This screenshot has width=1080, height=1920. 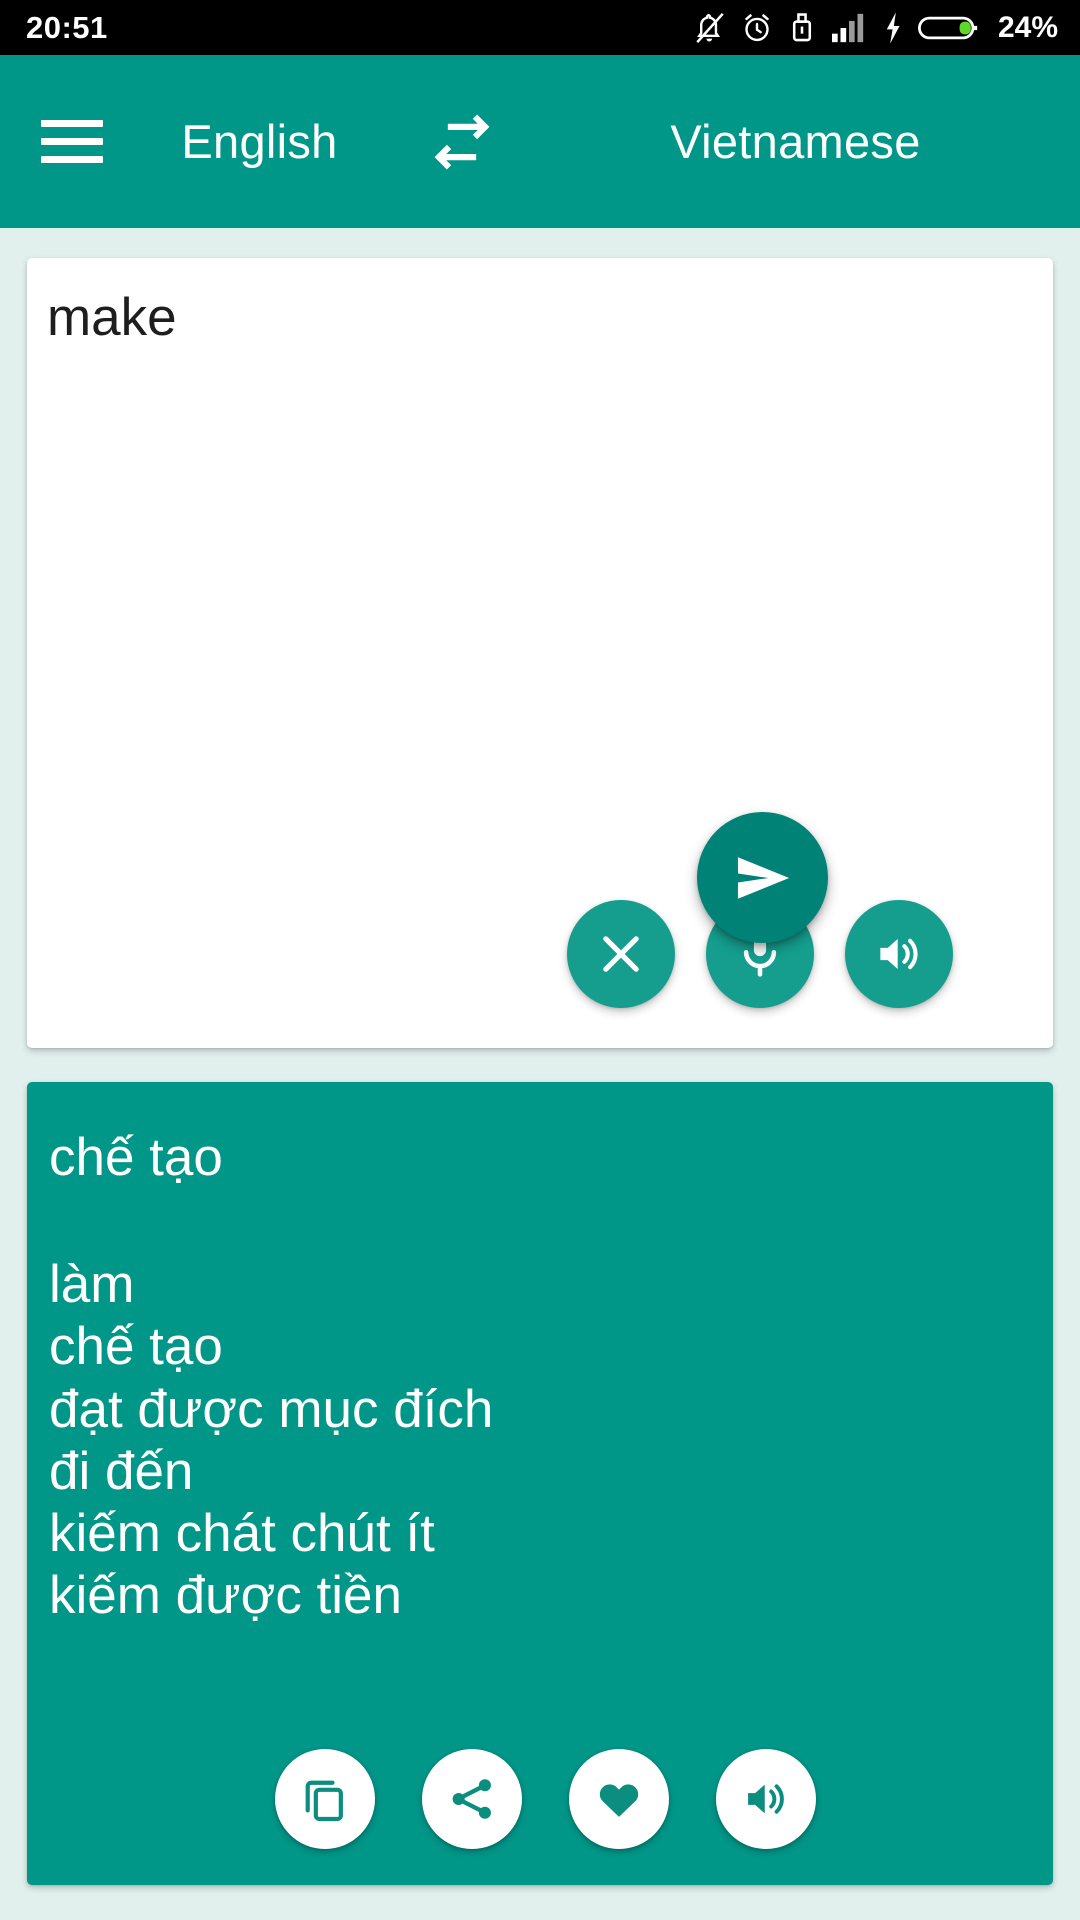 What do you see at coordinates (259, 141) in the screenshot?
I see `source-language-selector: English` at bounding box center [259, 141].